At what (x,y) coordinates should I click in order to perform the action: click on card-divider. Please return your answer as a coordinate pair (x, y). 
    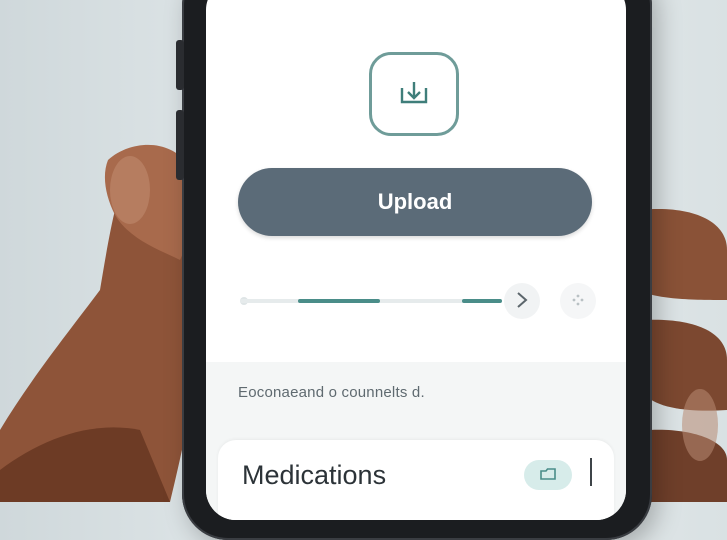
    Looking at the image, I should click on (591, 472).